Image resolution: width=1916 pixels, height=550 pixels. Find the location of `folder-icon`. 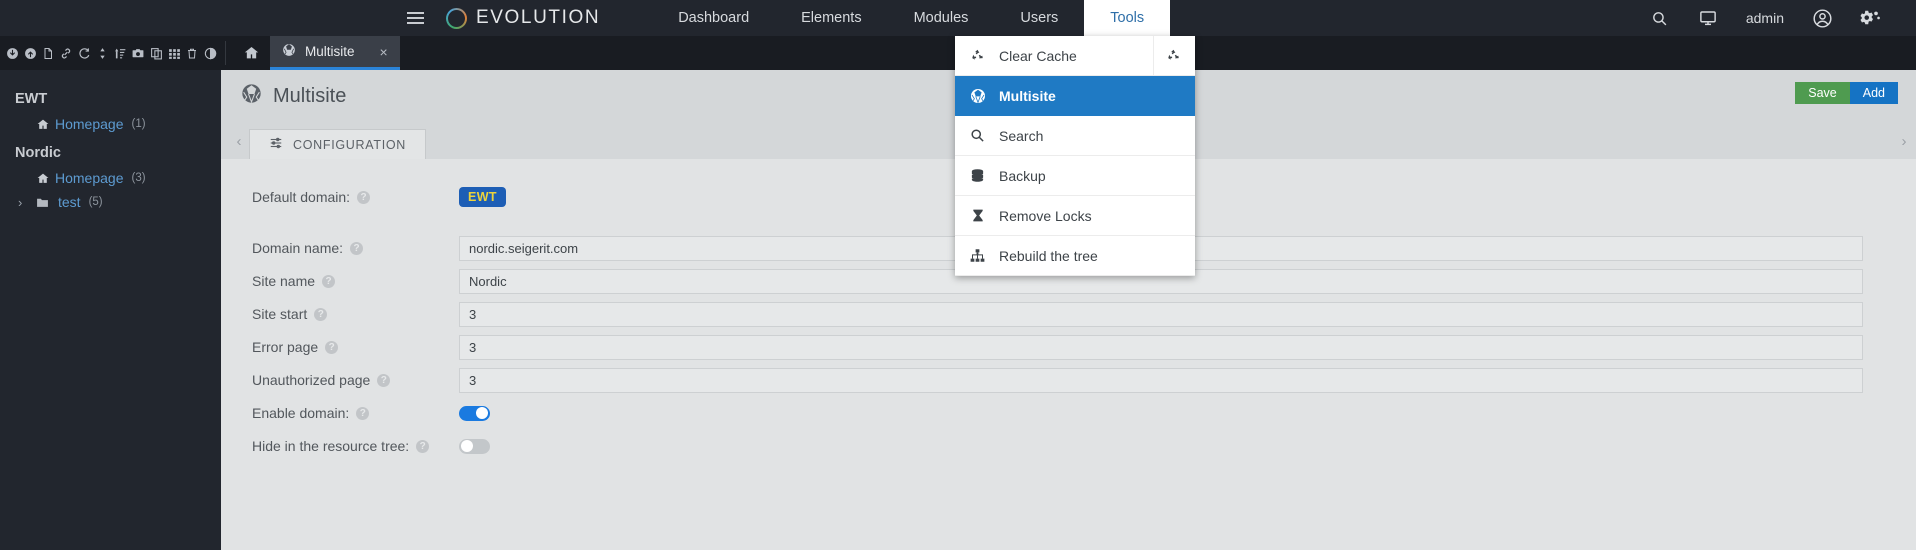

folder-icon is located at coordinates (42, 202).